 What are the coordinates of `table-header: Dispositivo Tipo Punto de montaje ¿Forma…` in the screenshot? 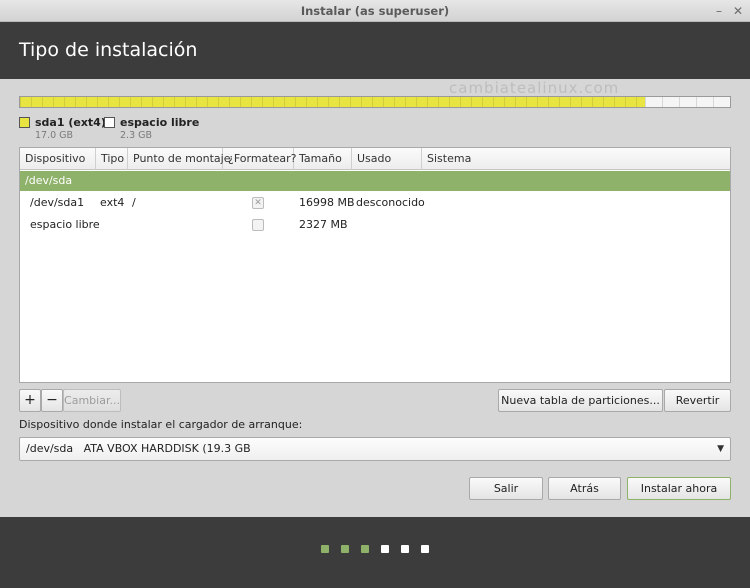 It's located at (375, 159).